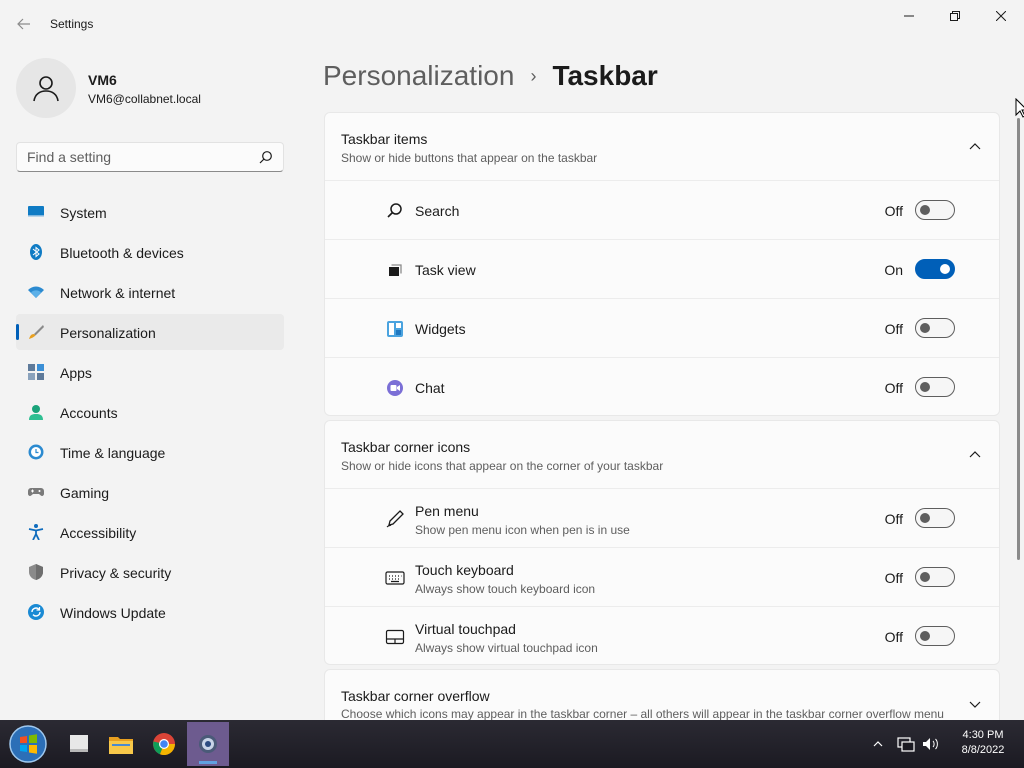 The width and height of the screenshot is (1024, 768). I want to click on sidebar-item-label: Bluetooth & devices, so click(122, 253).